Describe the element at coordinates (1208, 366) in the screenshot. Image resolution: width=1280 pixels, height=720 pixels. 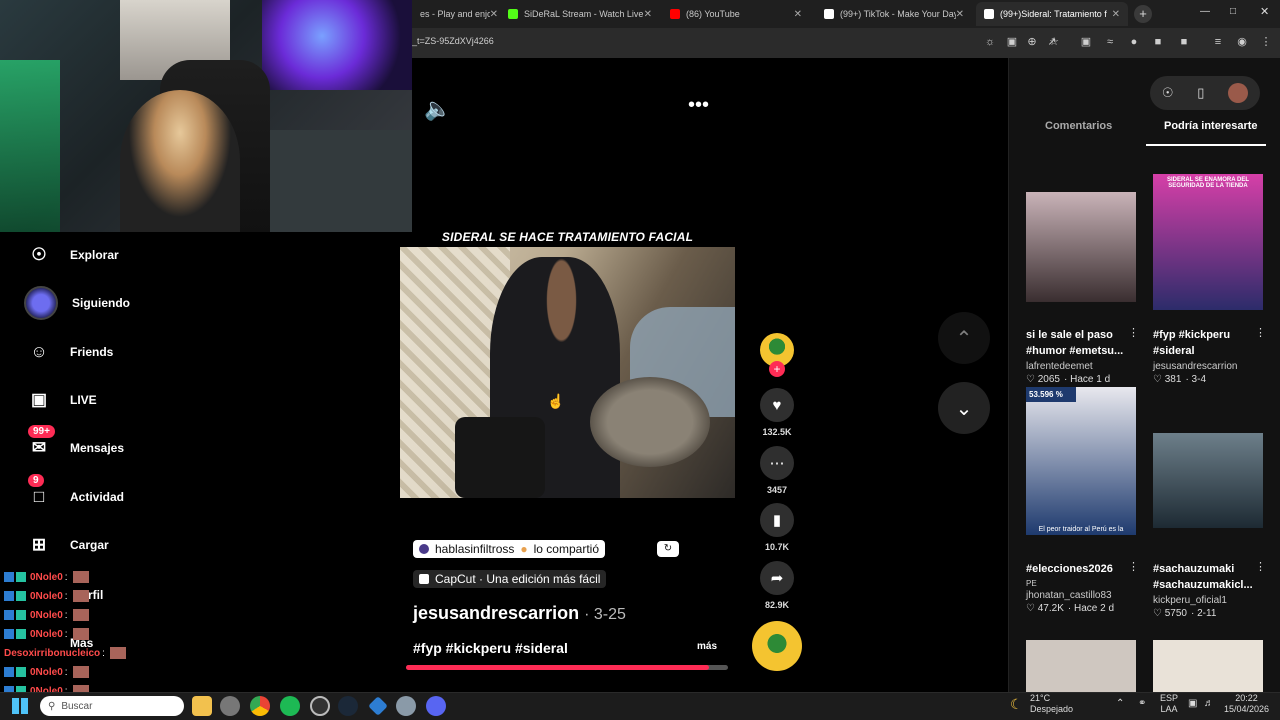
I see `recommended-video-author: jesusandrescarrion` at that location.